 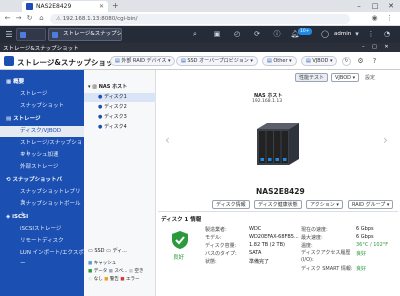 What do you see at coordinates (54, 6) in the screenshot?
I see `tab-title: NAS2E8429` at bounding box center [54, 6].